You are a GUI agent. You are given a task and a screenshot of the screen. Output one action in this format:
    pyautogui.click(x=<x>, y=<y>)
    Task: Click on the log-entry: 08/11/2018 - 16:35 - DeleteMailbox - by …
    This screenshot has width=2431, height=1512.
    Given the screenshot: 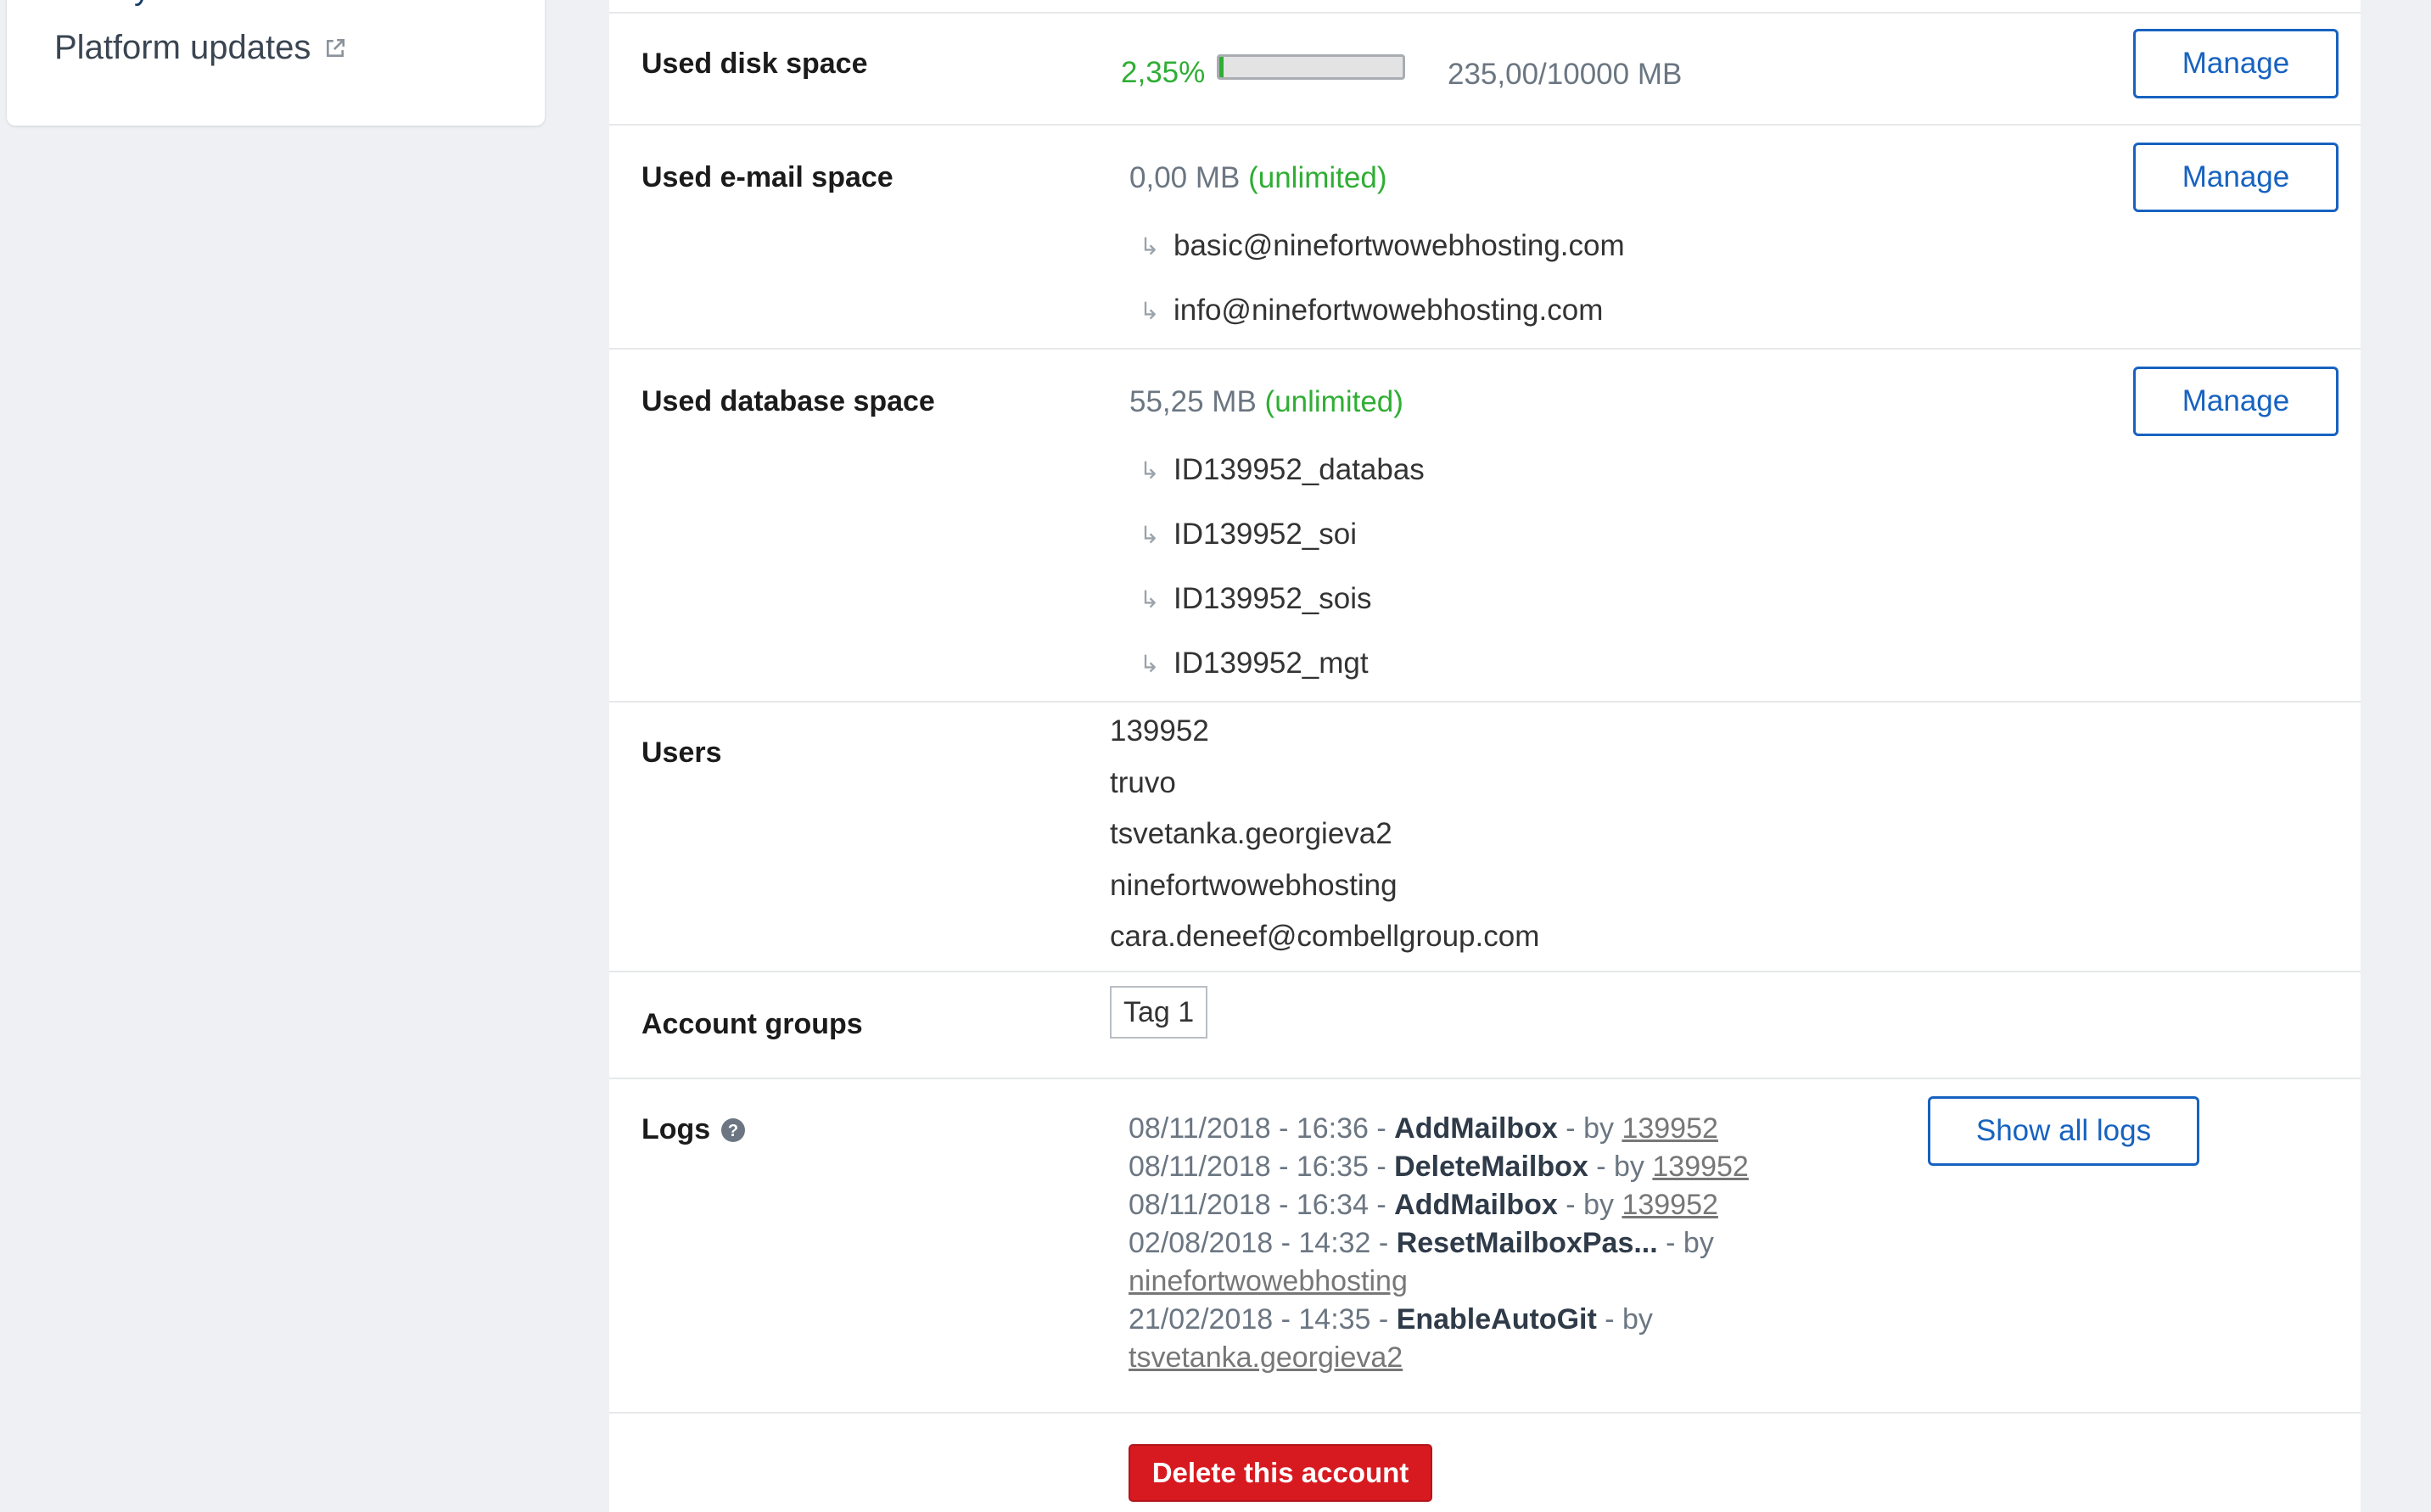 What is the action you would take?
    pyautogui.click(x=1439, y=1167)
    